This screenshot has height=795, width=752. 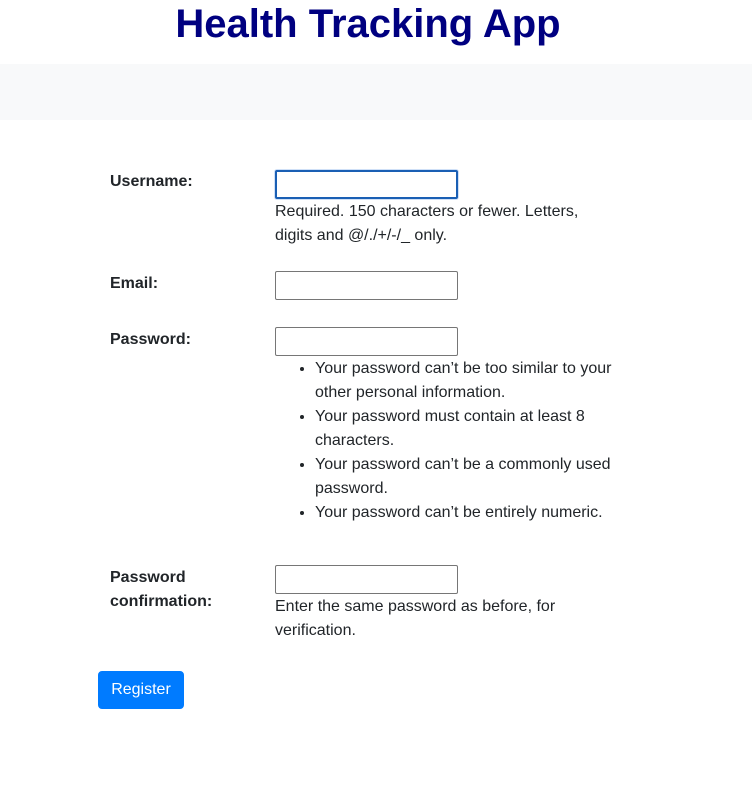 I want to click on password-rule: Your password can’t be entirely numeric., so click(x=475, y=513).